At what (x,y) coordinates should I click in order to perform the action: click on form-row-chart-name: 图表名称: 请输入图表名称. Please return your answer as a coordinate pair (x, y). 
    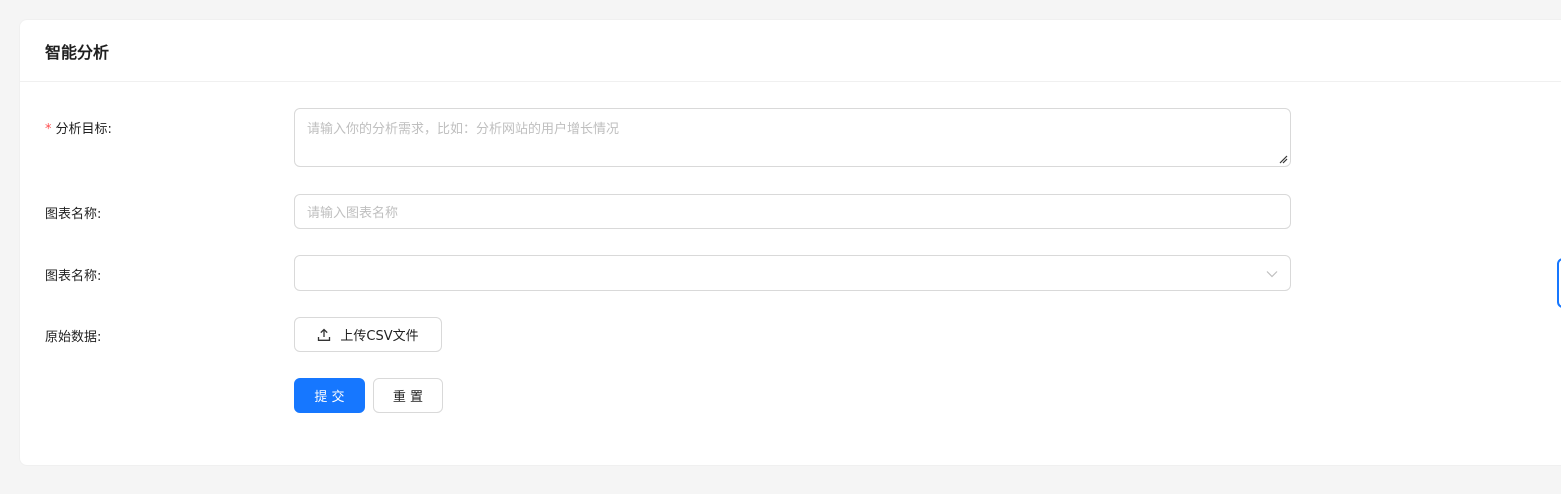
    Looking at the image, I should click on (668, 212).